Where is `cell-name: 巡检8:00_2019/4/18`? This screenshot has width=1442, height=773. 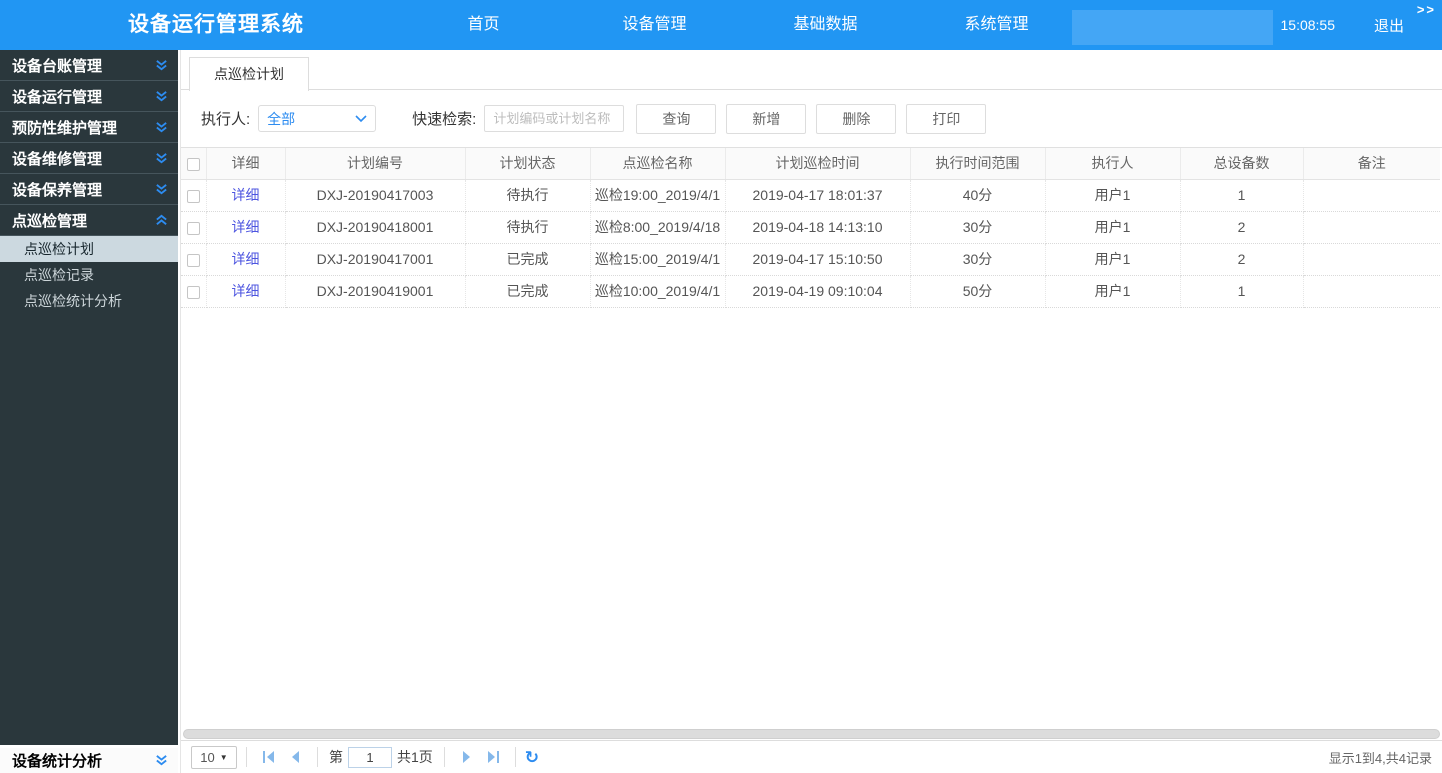 cell-name: 巡检8:00_2019/4/18 is located at coordinates (658, 227).